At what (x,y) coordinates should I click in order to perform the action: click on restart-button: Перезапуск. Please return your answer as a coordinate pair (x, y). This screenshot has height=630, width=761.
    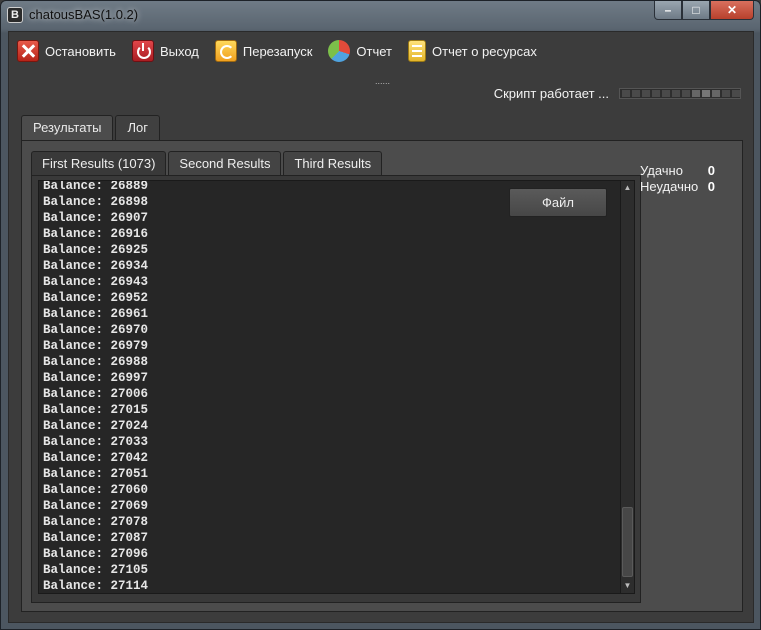
    Looking at the image, I should click on (263, 51).